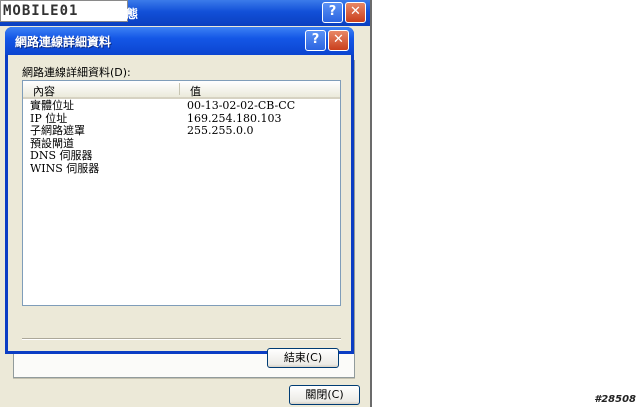  Describe the element at coordinates (303, 358) in the screenshot. I see `dialog-close-text-button: 結束(C)` at that location.